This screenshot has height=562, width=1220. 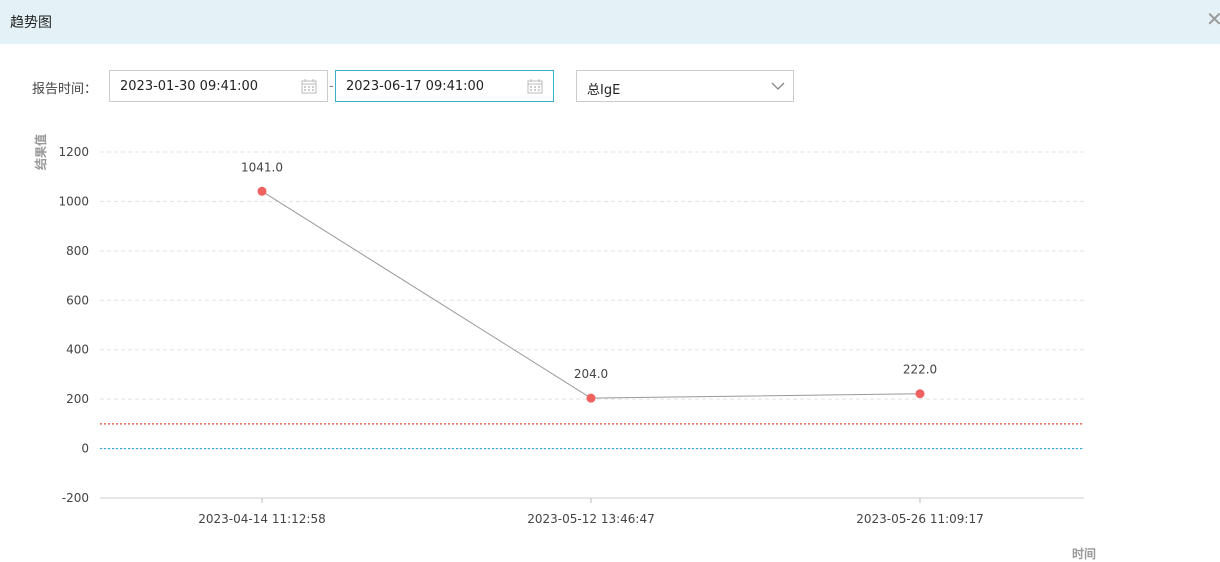 What do you see at coordinates (77, 300) in the screenshot?
I see `y-tick-label: 600` at bounding box center [77, 300].